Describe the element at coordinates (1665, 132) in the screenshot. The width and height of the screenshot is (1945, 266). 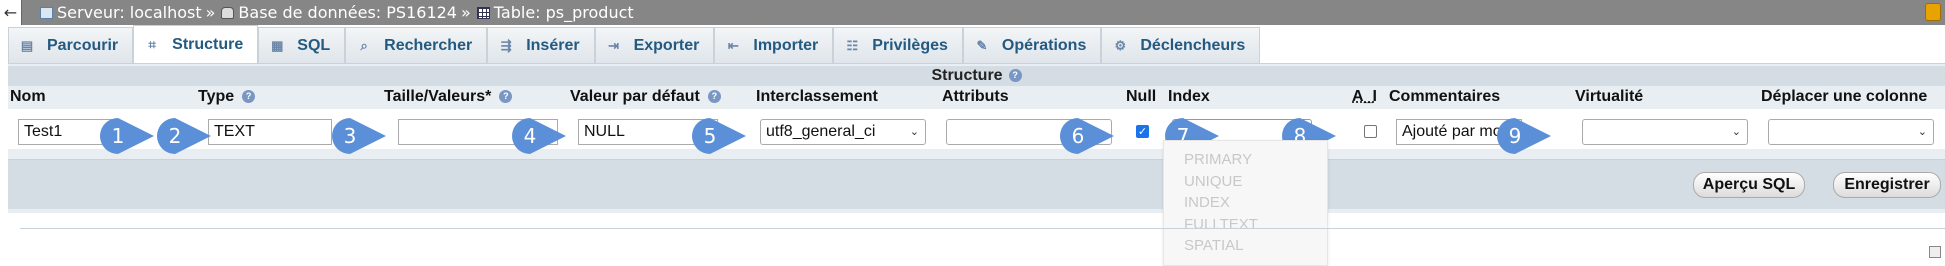
I see `virtuality-select: ⌄` at that location.